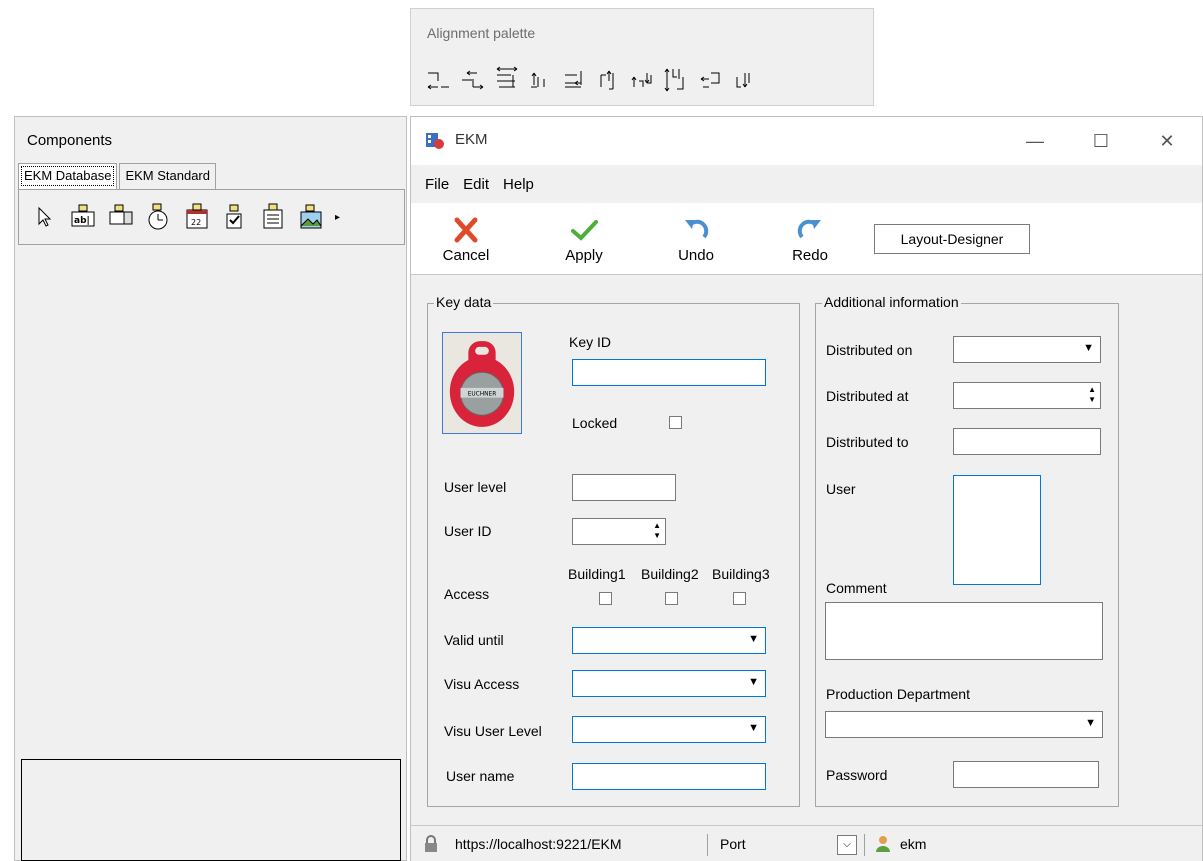 This screenshot has height=861, width=1203. What do you see at coordinates (475, 487) in the screenshot?
I see `user-level-label: User level` at bounding box center [475, 487].